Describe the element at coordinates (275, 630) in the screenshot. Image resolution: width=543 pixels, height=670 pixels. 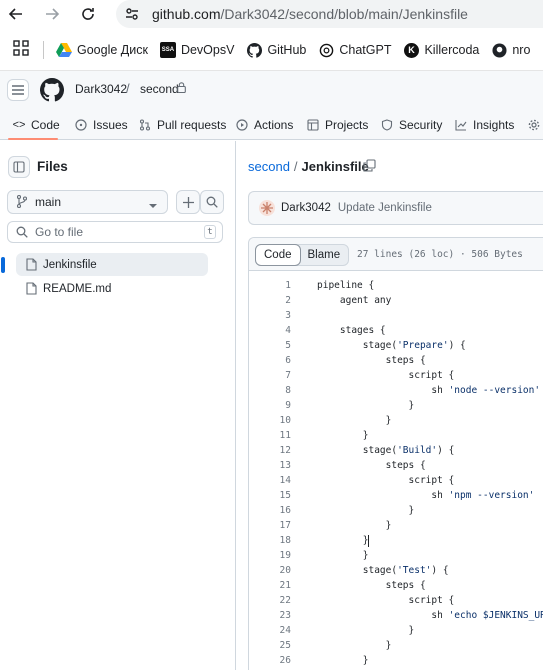
I see `line-number: 24` at that location.